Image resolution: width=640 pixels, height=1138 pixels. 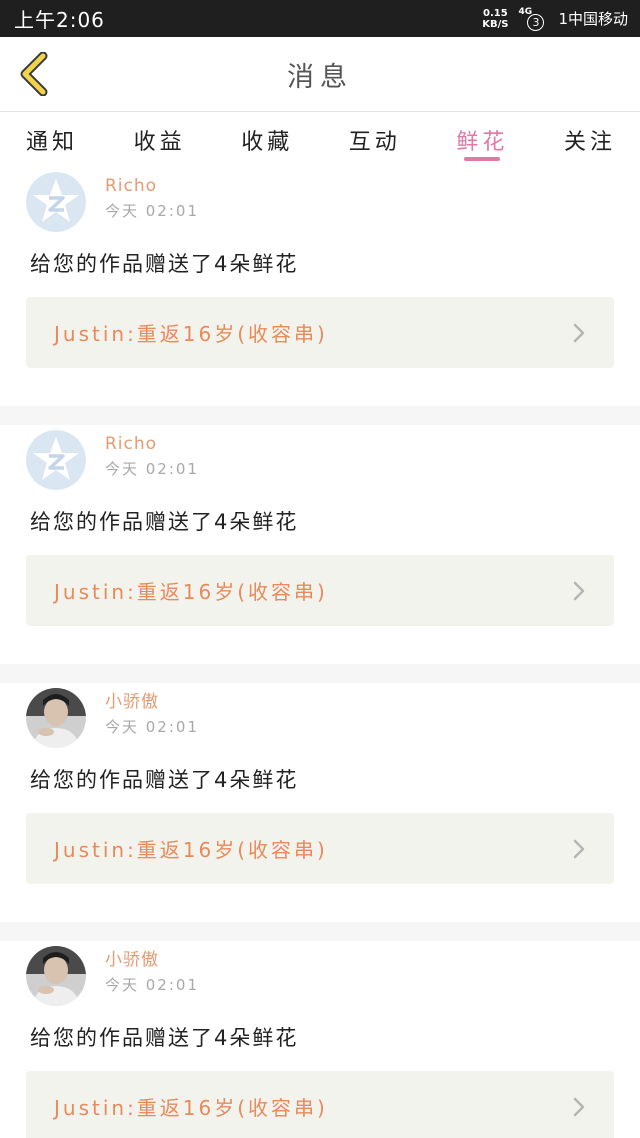 I want to click on tab-notice: 通知, so click(x=52, y=139).